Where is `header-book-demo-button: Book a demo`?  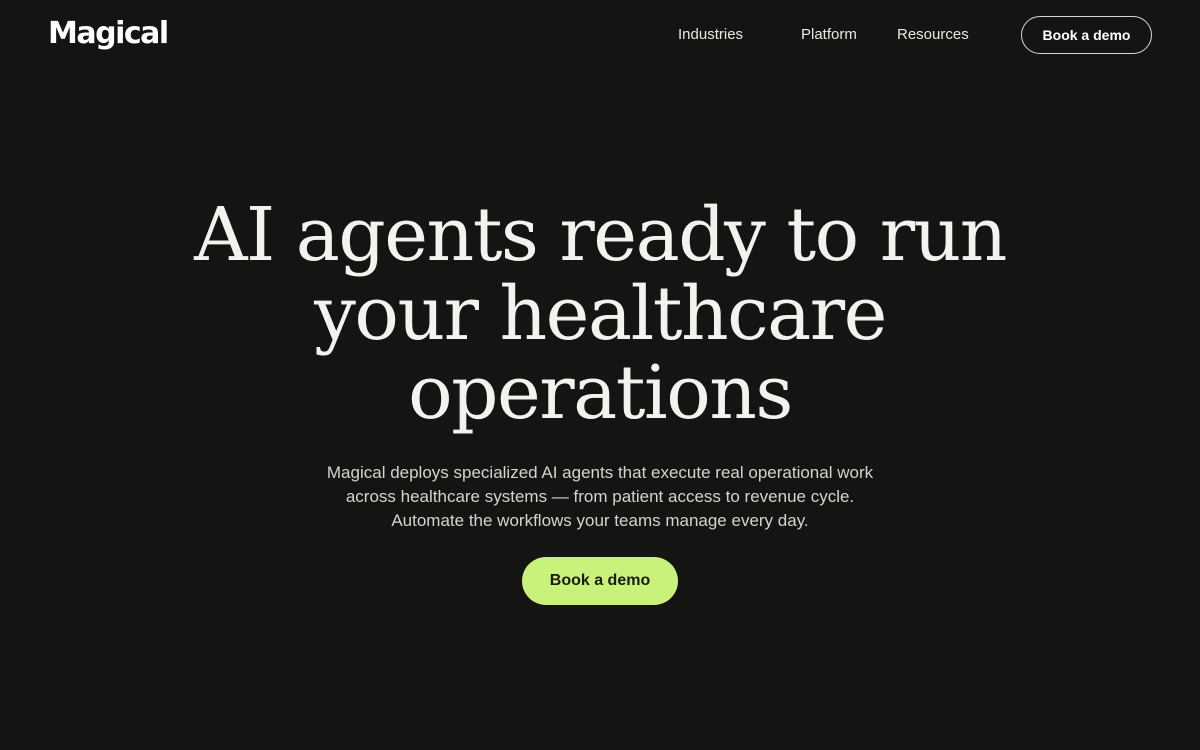
header-book-demo-button: Book a demo is located at coordinates (1086, 35).